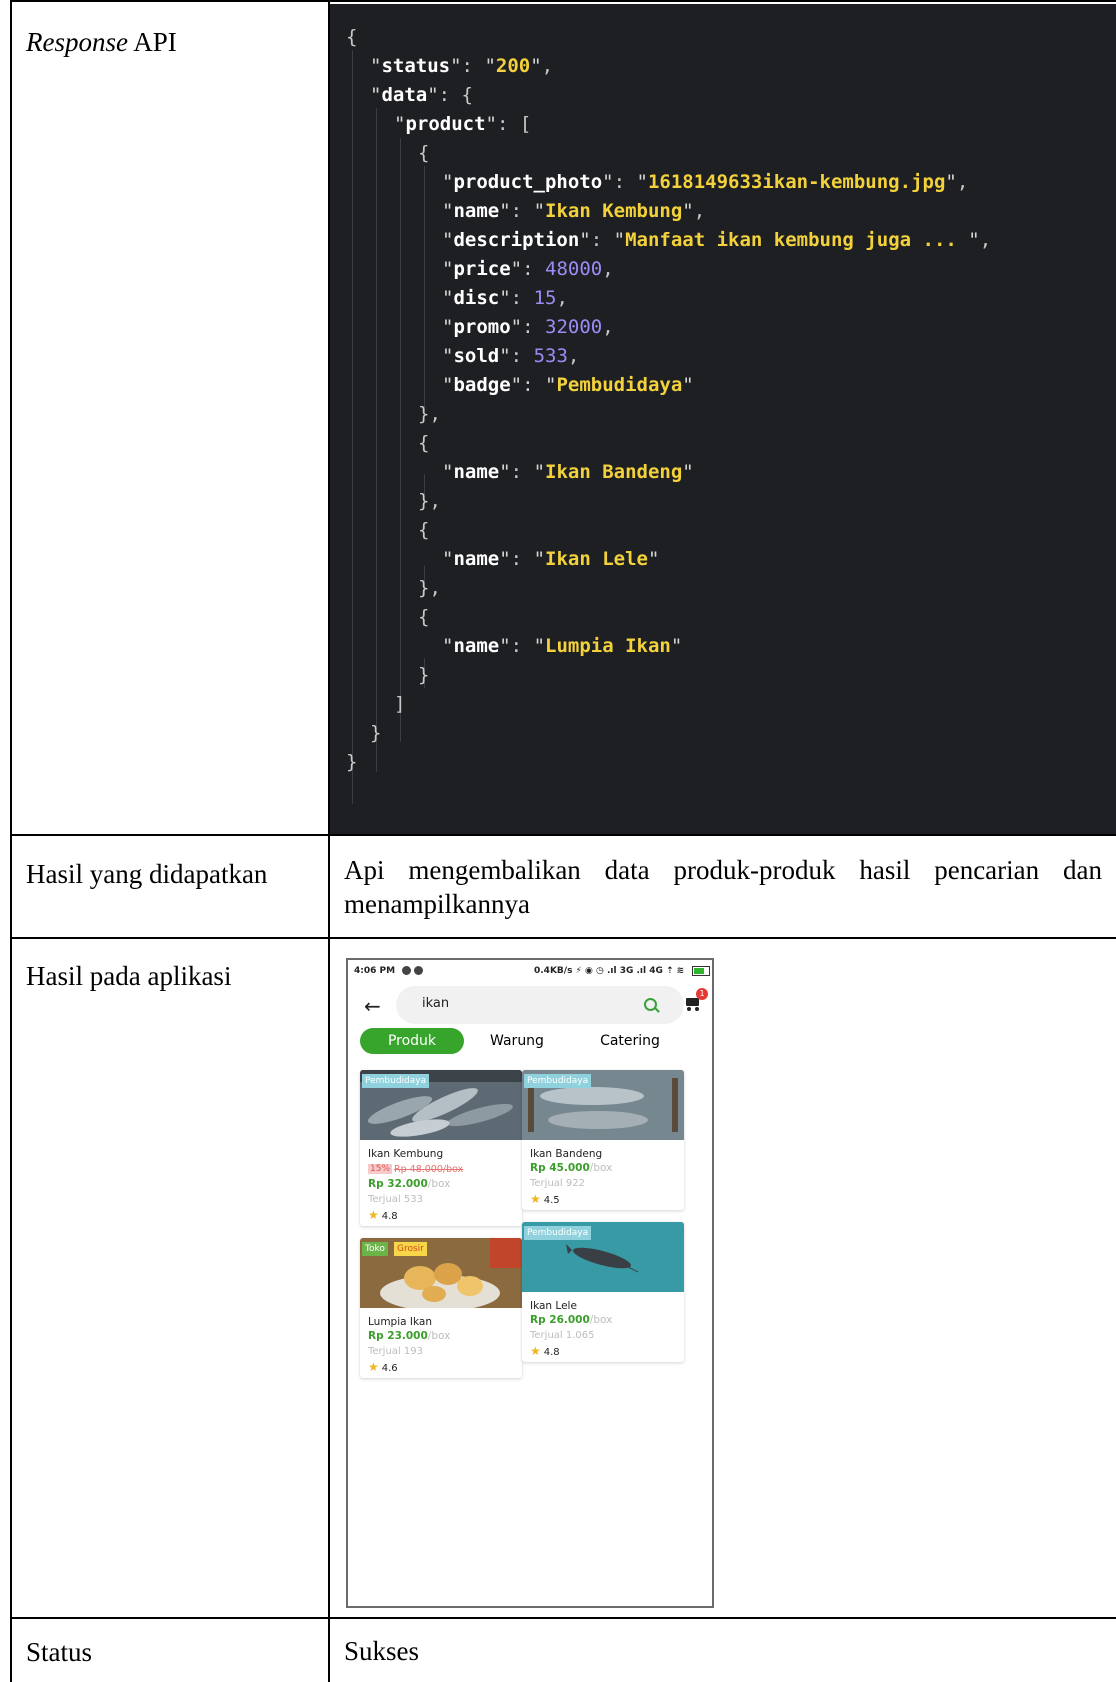  What do you see at coordinates (375, 971) in the screenshot?
I see `status-time: 4:06 PM` at bounding box center [375, 971].